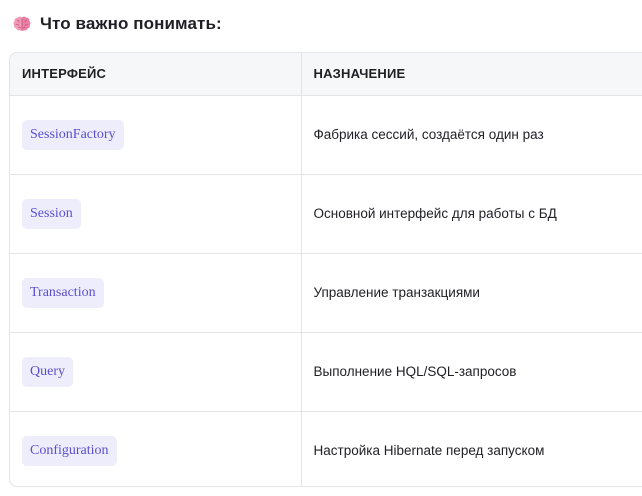 The height and width of the screenshot is (496, 642). I want to click on table-header-row: ИНТЕРФЕЙС НАЗНАЧЕНИЕ, so click(326, 74).